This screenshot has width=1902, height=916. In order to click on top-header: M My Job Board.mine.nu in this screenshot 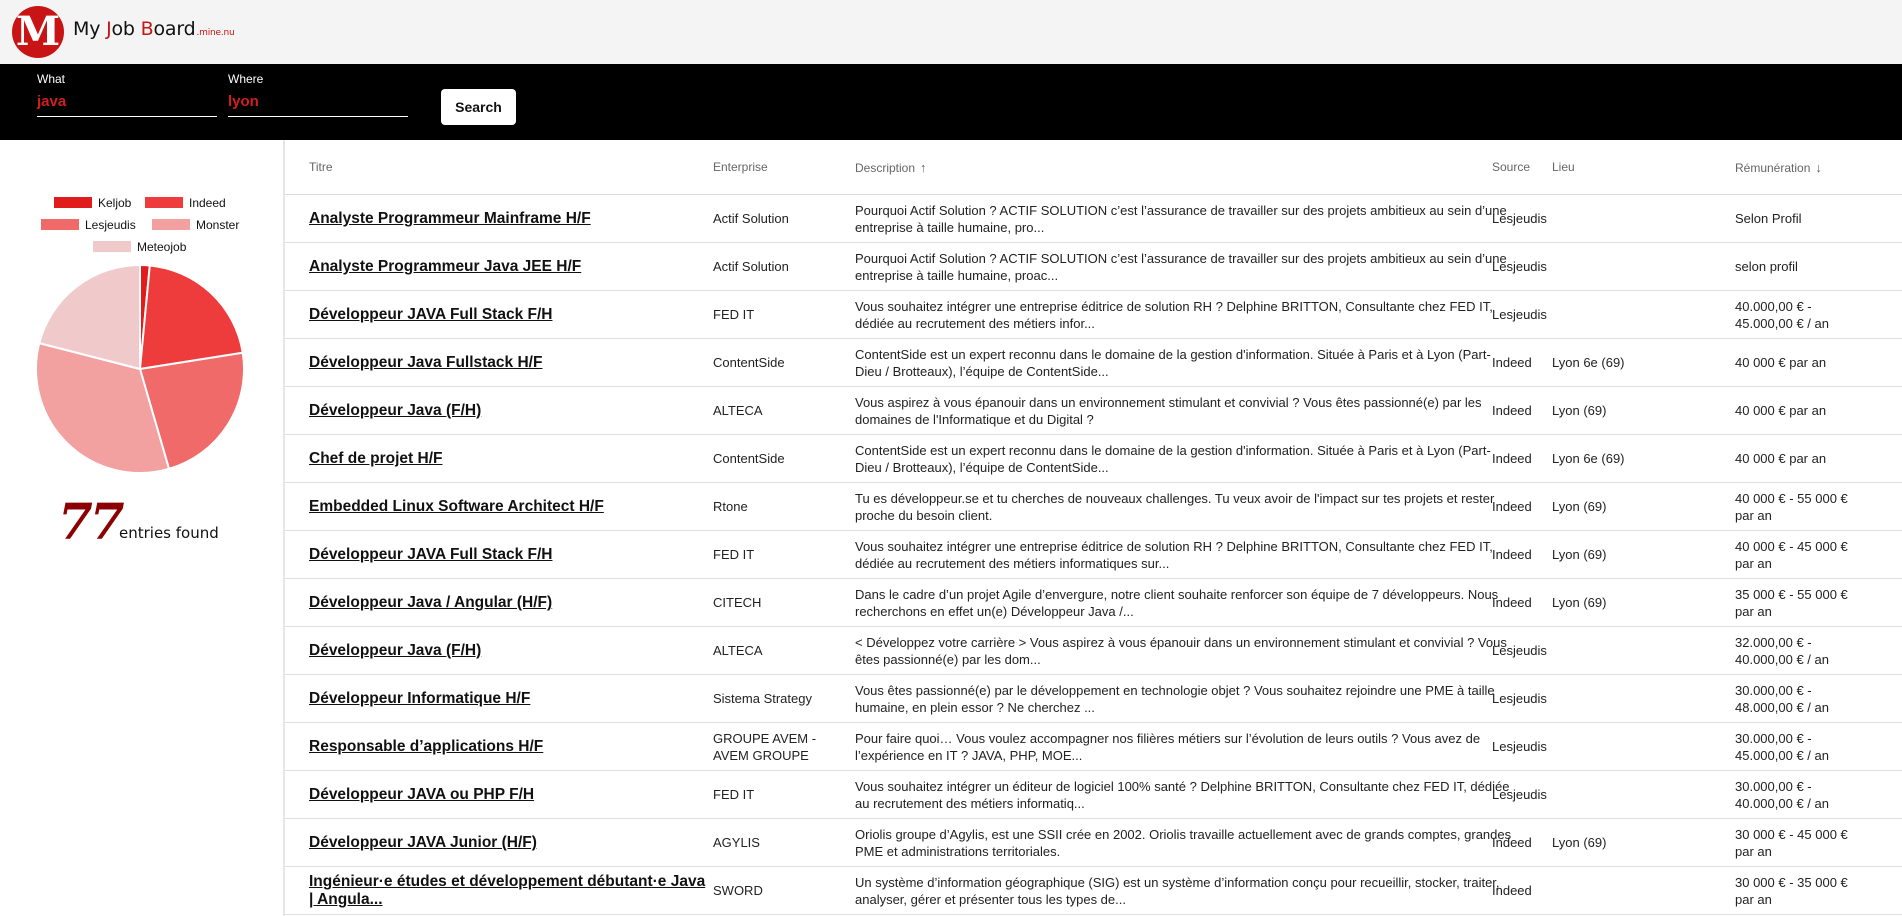, I will do `click(951, 32)`.